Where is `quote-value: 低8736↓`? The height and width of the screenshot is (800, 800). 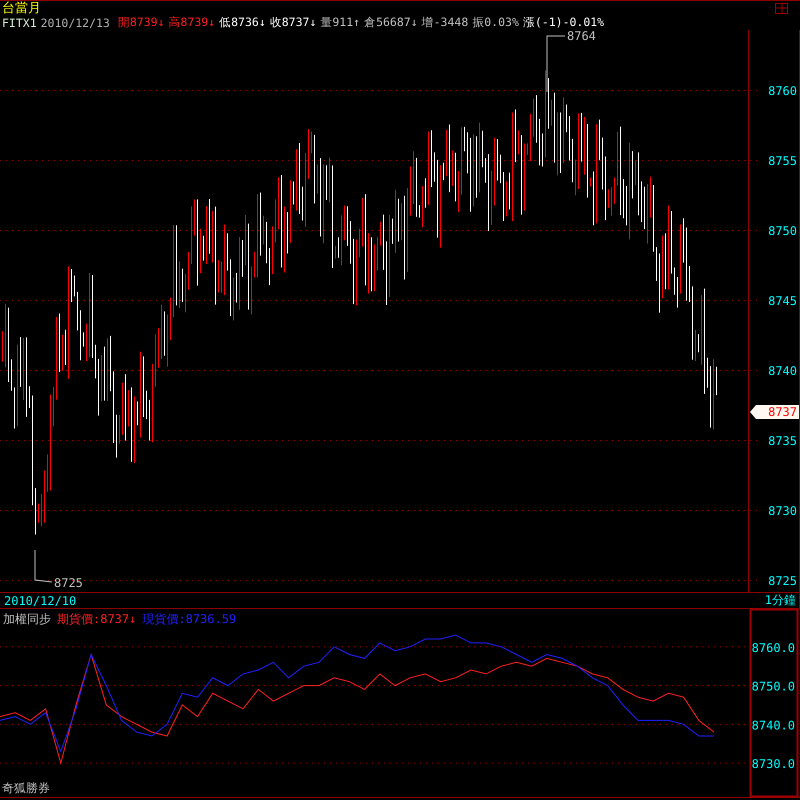
quote-value: 低8736↓ is located at coordinates (242, 22).